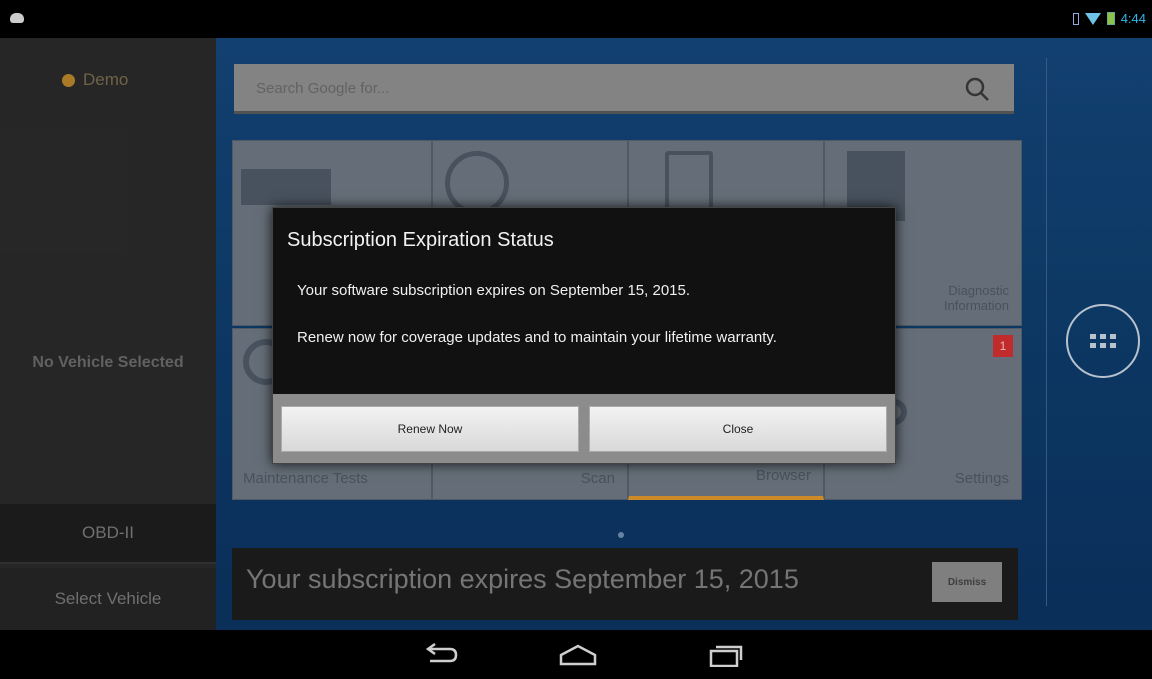  Describe the element at coordinates (1092, 18) in the screenshot. I see `wifi-icon` at that location.